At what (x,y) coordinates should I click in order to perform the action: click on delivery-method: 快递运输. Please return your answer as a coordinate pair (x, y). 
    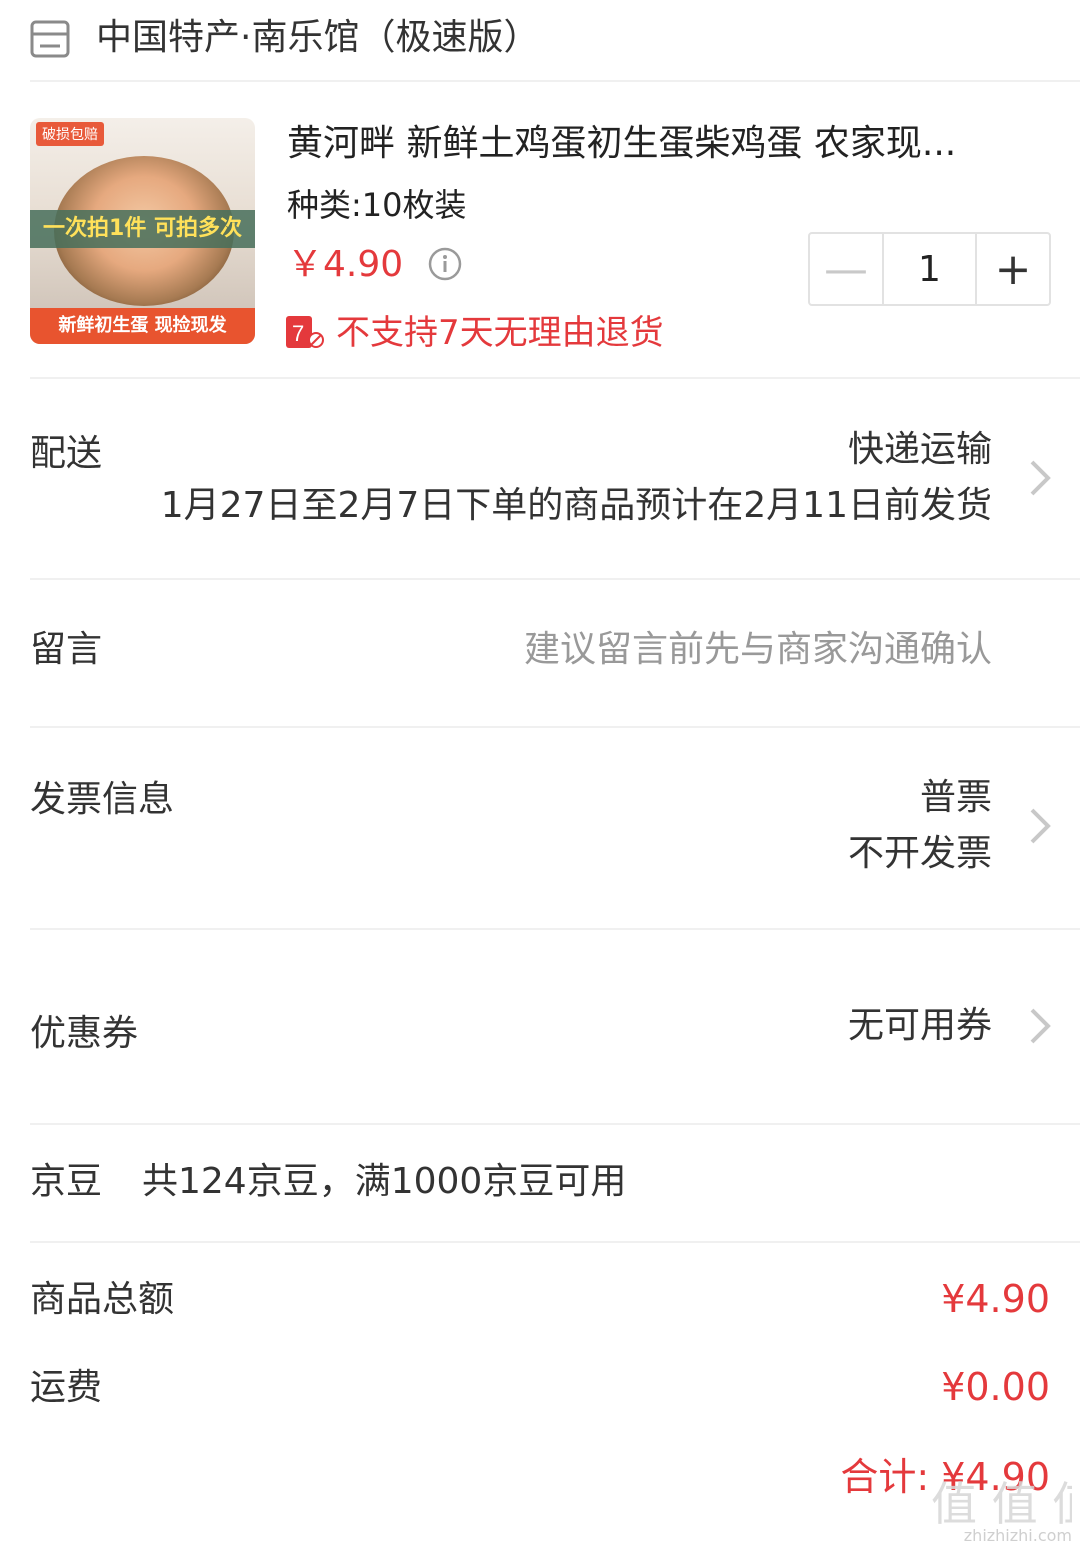
    Looking at the image, I should click on (919, 449).